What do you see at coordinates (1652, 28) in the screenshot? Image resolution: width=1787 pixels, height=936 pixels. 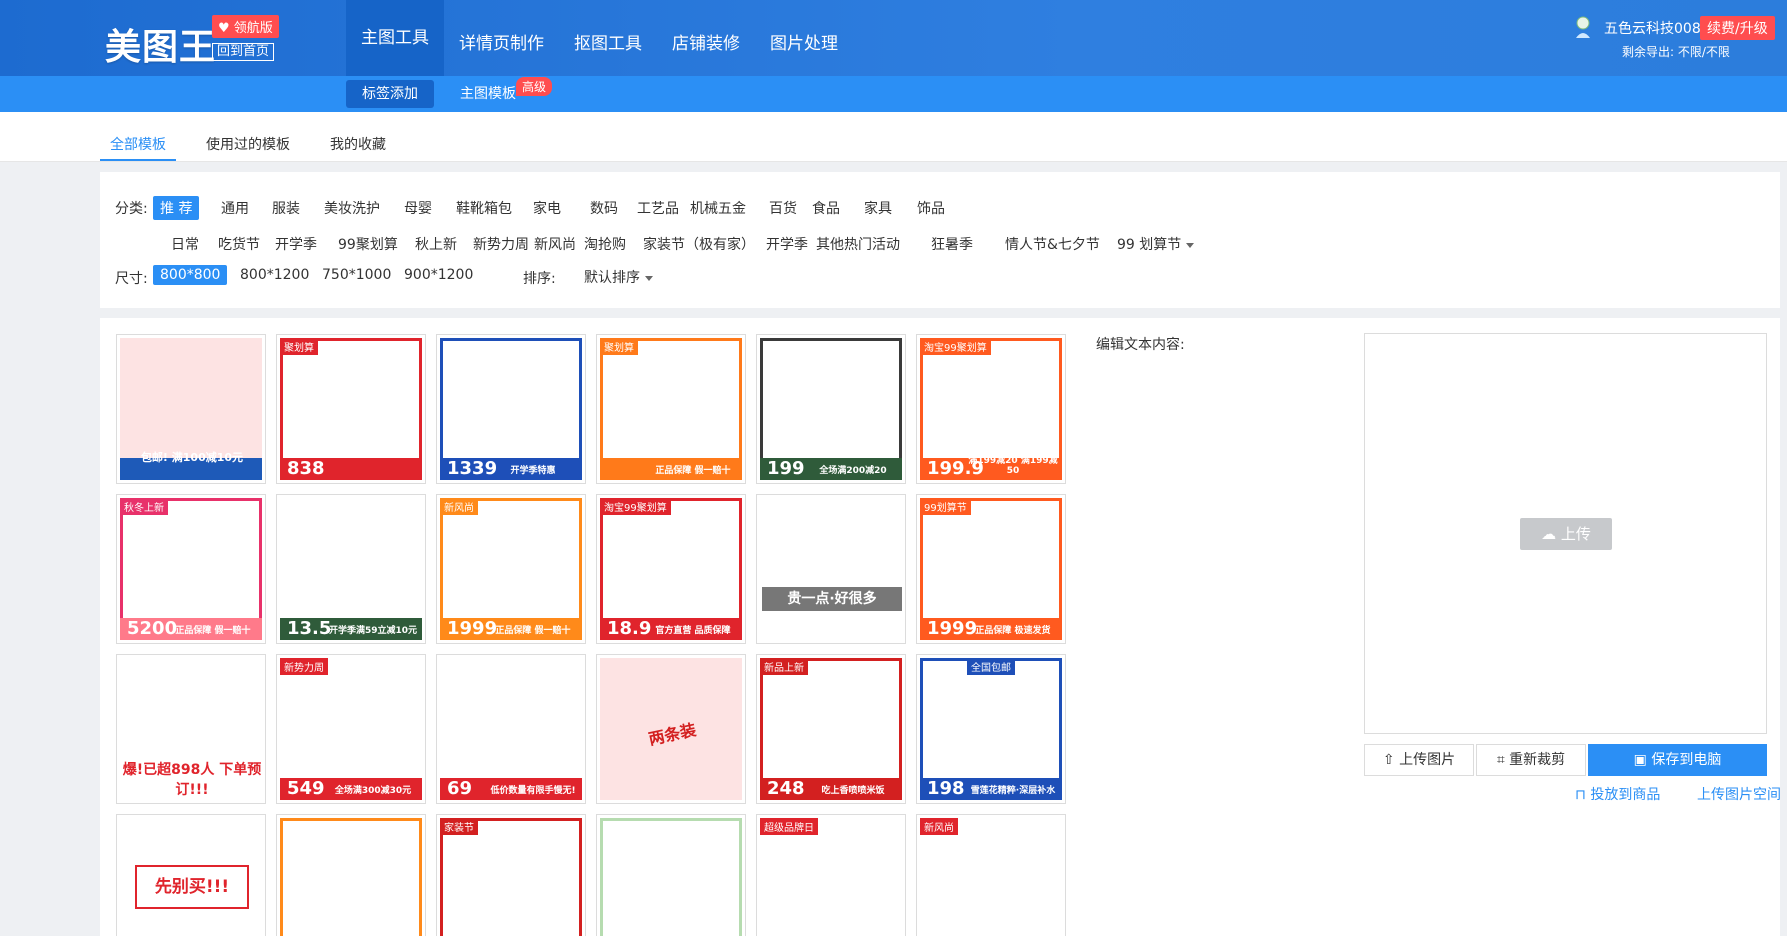 I see `user-name: 五色云科技008` at bounding box center [1652, 28].